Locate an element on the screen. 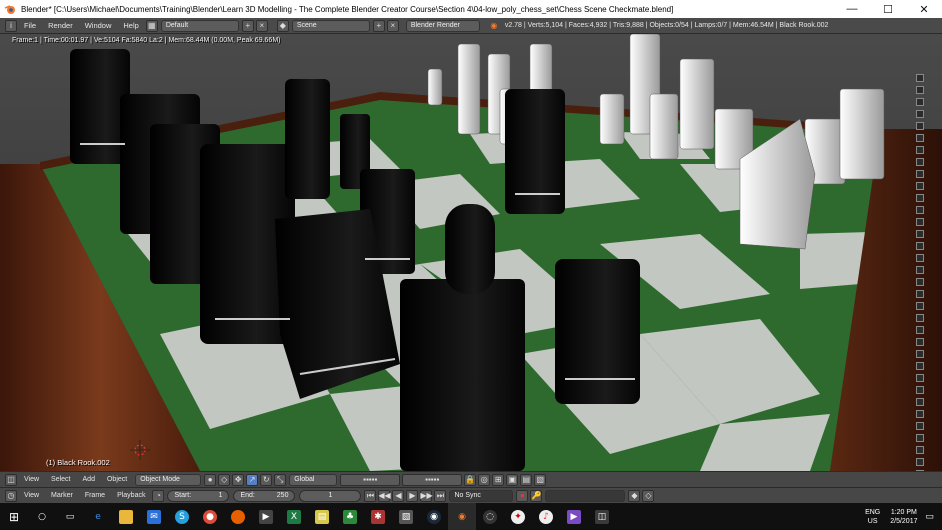  start-button: ⊞ is located at coordinates (14, 516).